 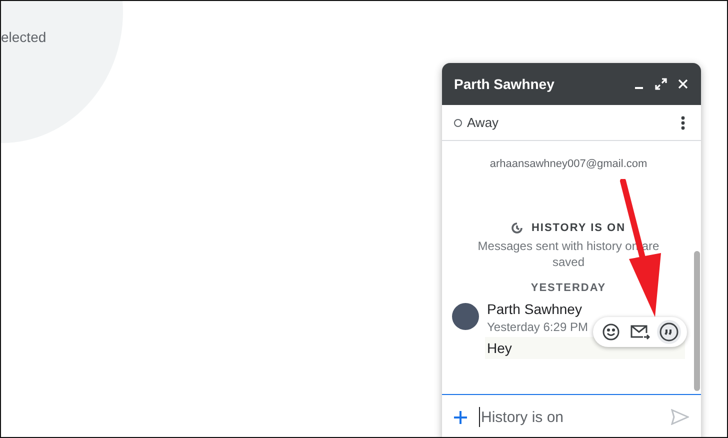 What do you see at coordinates (535, 309) in the screenshot?
I see `sender-name: Parth Sawhney` at bounding box center [535, 309].